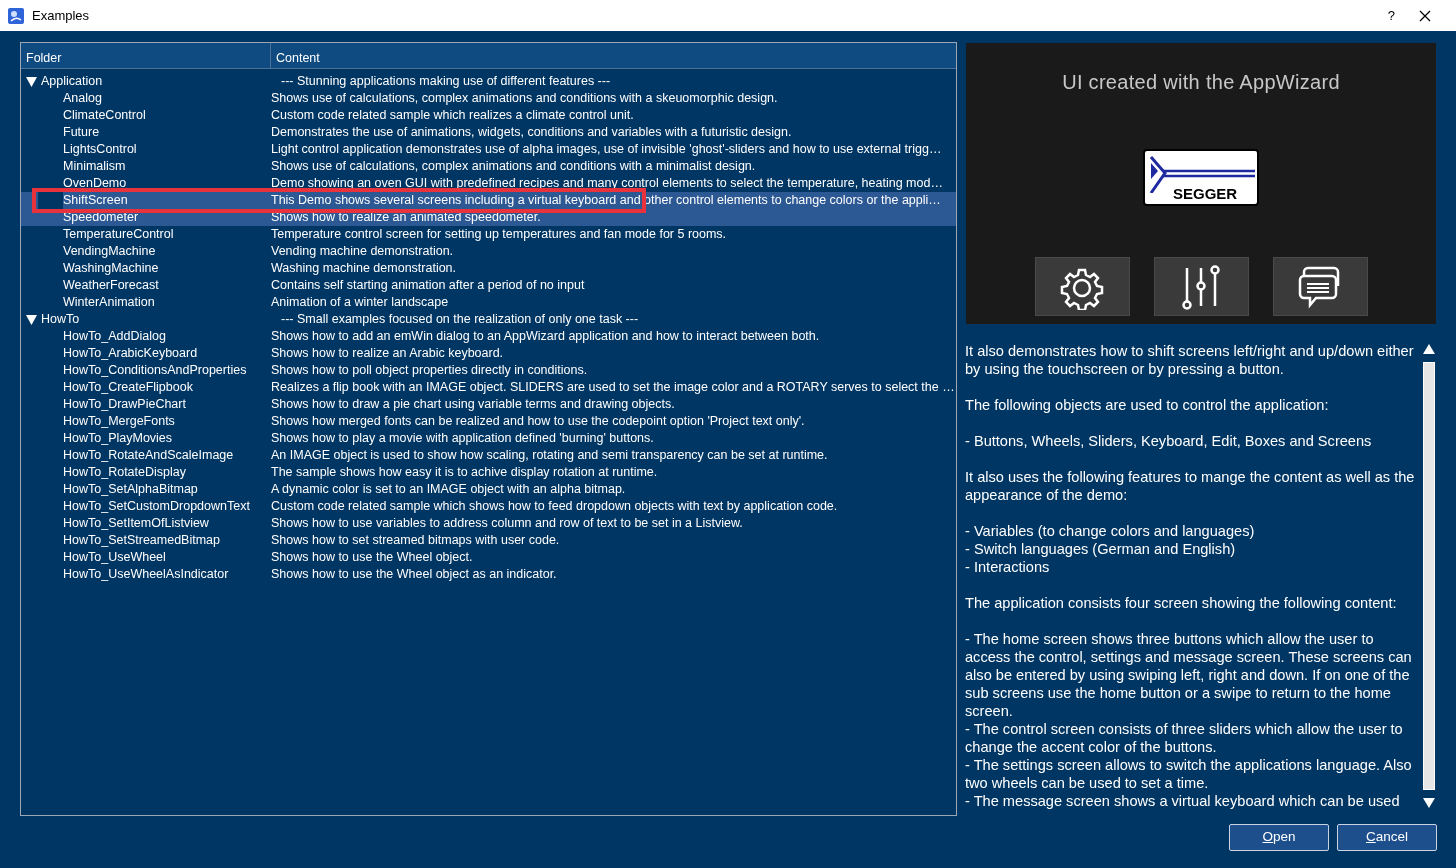 The height and width of the screenshot is (868, 1456). Describe the element at coordinates (546, 336) in the screenshot. I see `example-description: Shows how to add an emWin dialog to an AppWizard application and how to interact between both.` at that location.